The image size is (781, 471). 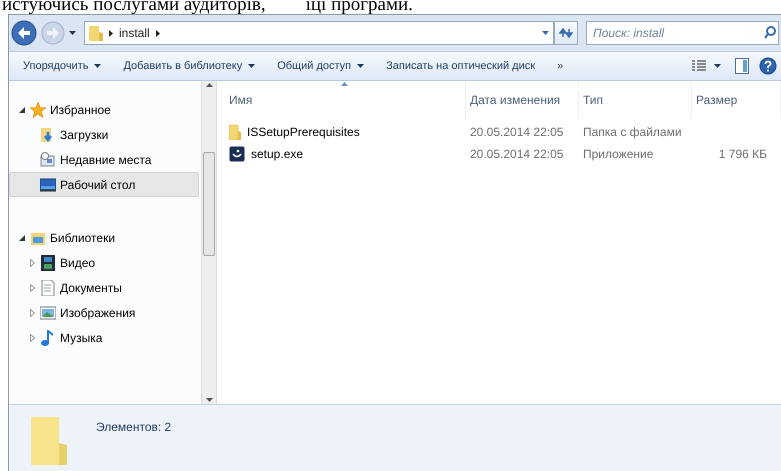 I want to click on application-icon, so click(x=237, y=154).